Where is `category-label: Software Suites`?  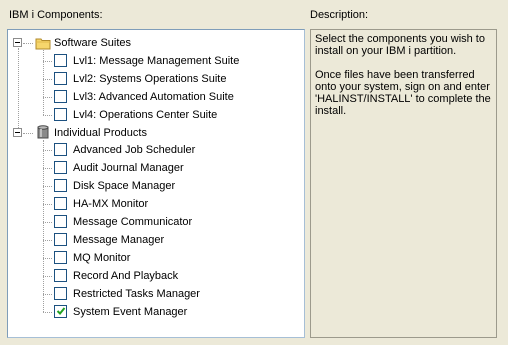
category-label: Software Suites is located at coordinates (93, 43).